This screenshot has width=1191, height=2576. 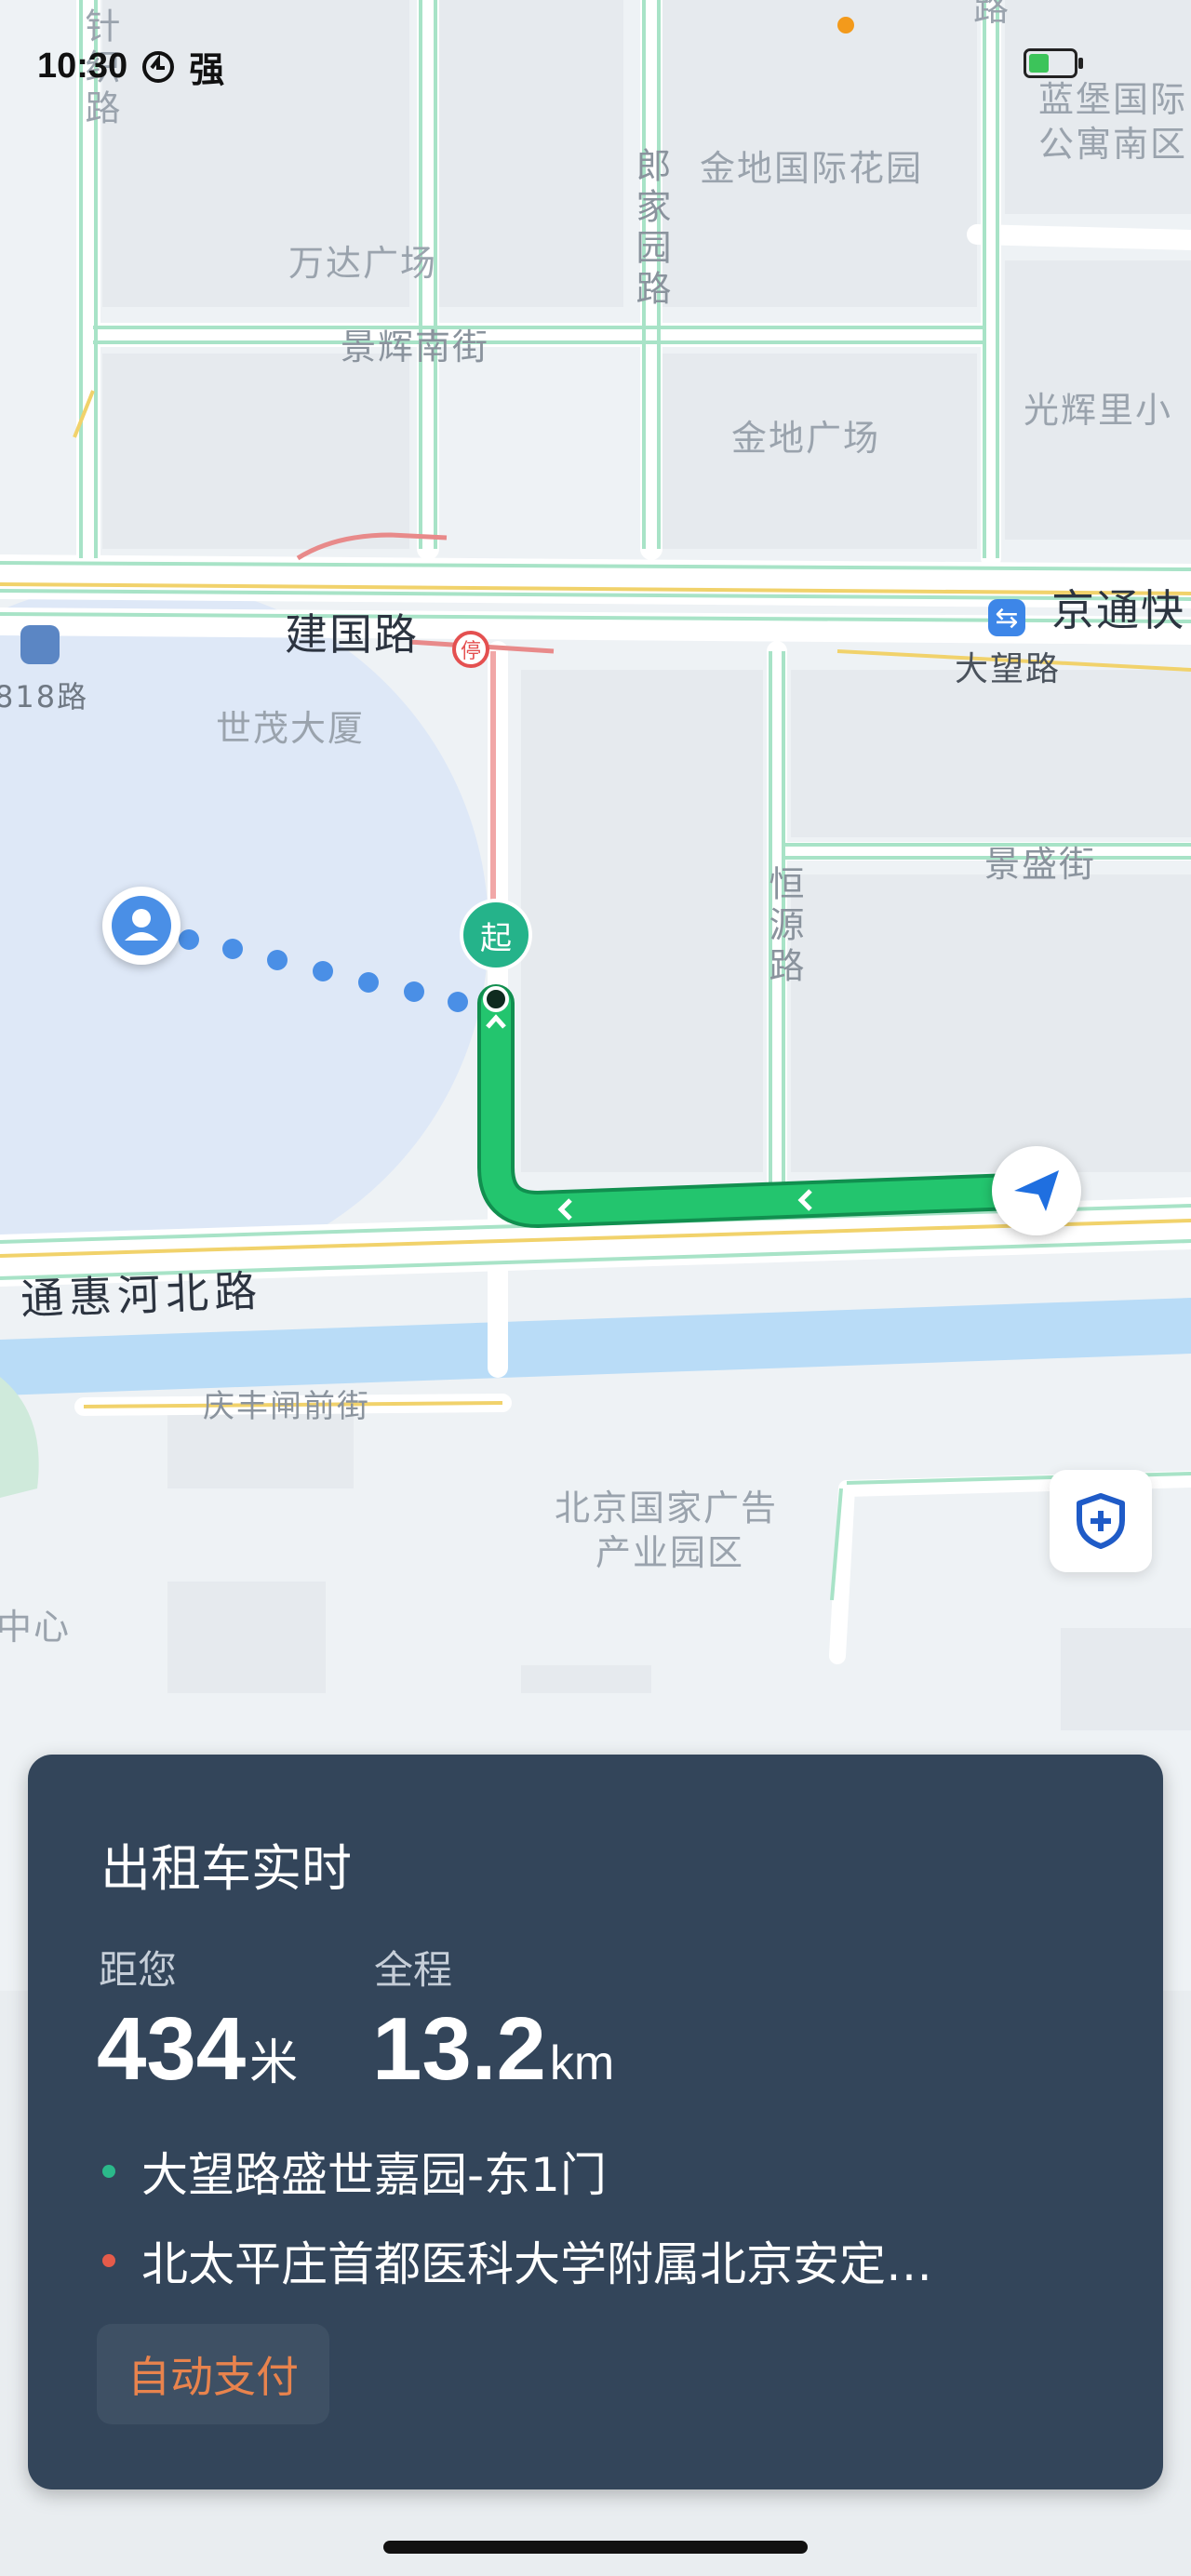 I want to click on station-label-dawang: 大望路, so click(x=1008, y=669).